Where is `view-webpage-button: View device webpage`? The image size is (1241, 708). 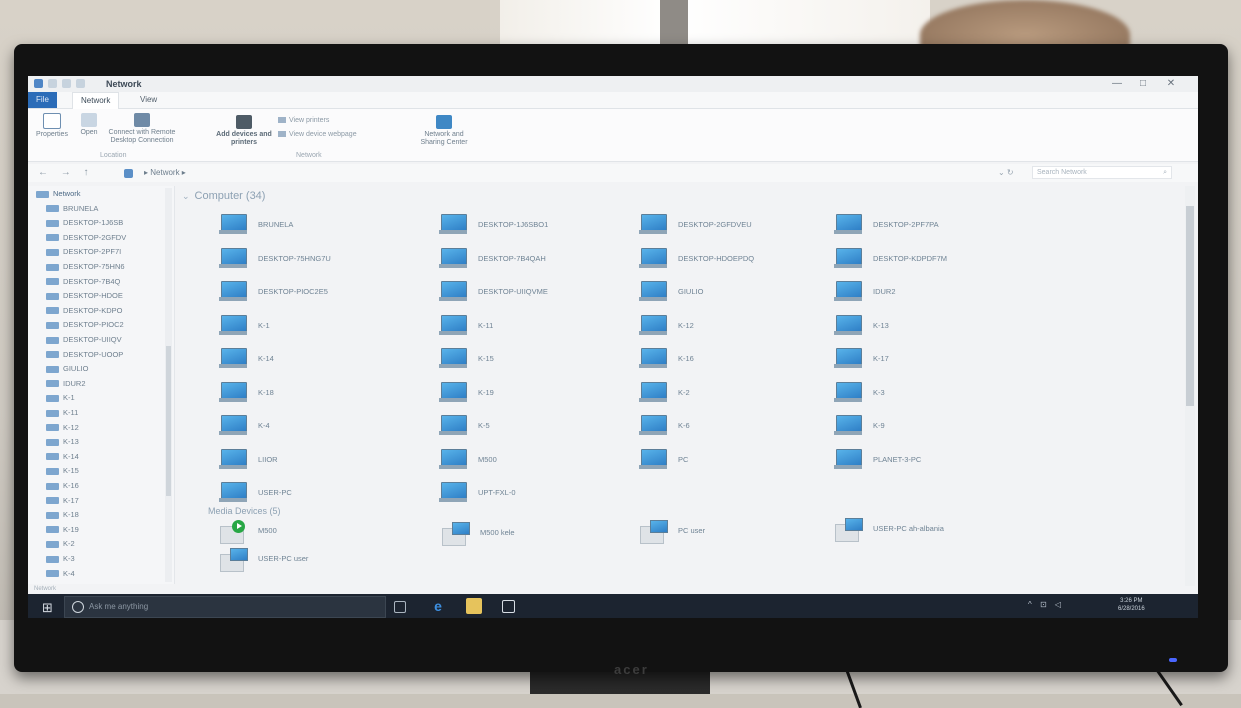 view-webpage-button: View device webpage is located at coordinates (317, 134).